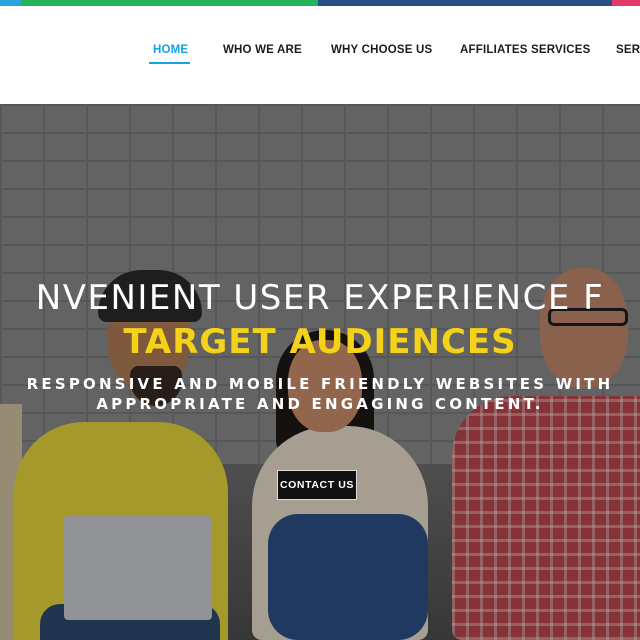 The height and width of the screenshot is (640, 640). What do you see at coordinates (525, 50) in the screenshot?
I see `nav-item-affiliates-services: AFFILIATES SERVICES` at bounding box center [525, 50].